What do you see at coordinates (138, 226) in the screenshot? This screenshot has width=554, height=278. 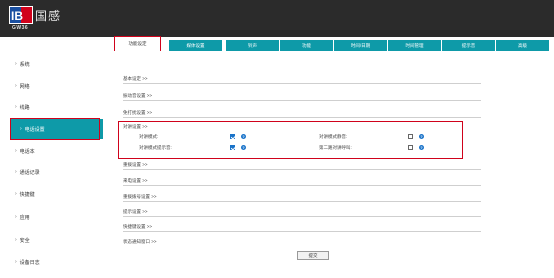 I see `section-label: 快捷键设置 >>` at bounding box center [138, 226].